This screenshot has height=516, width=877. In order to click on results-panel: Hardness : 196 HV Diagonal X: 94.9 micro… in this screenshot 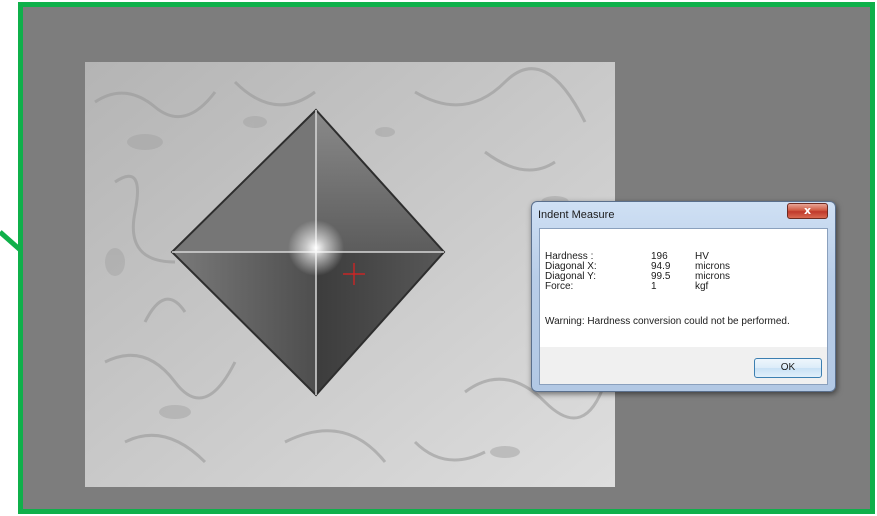, I will do `click(683, 288)`.